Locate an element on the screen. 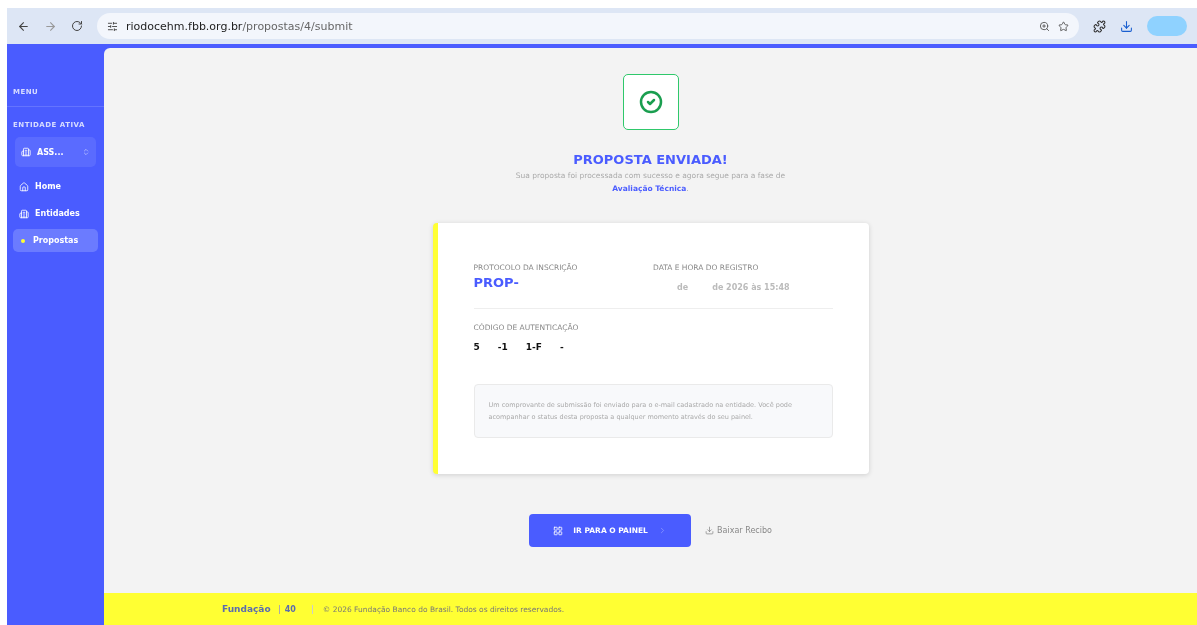 The image size is (1197, 625). auth-code: 5 is located at coordinates (476, 347).